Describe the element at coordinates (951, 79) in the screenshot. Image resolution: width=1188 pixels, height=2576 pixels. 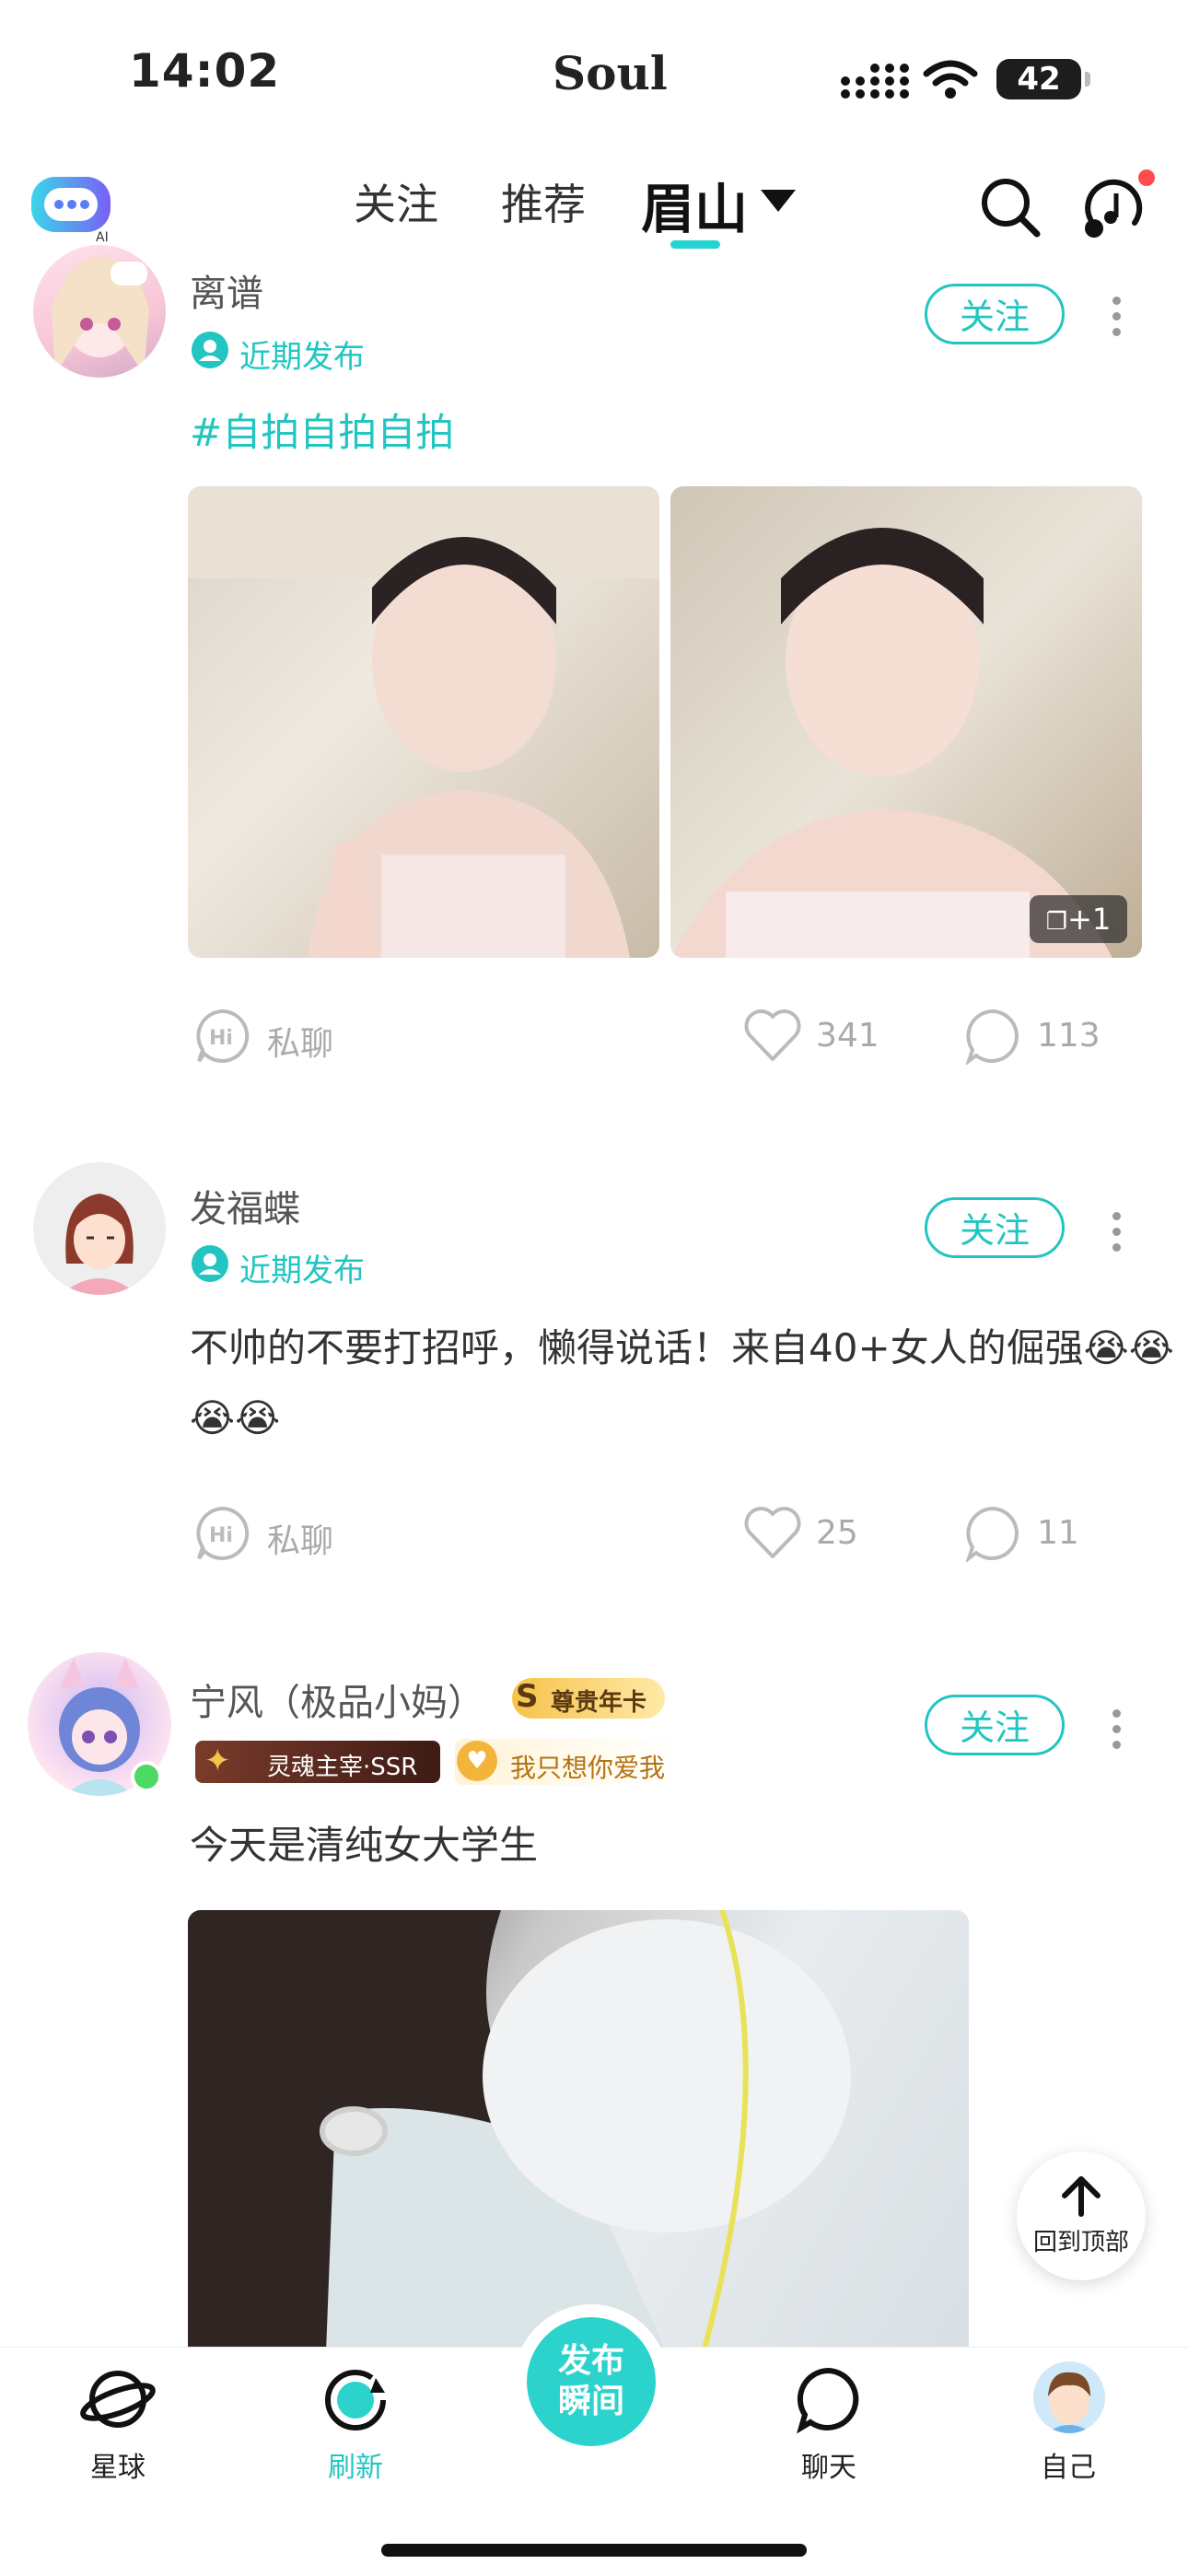
I see `wifi-icon` at that location.